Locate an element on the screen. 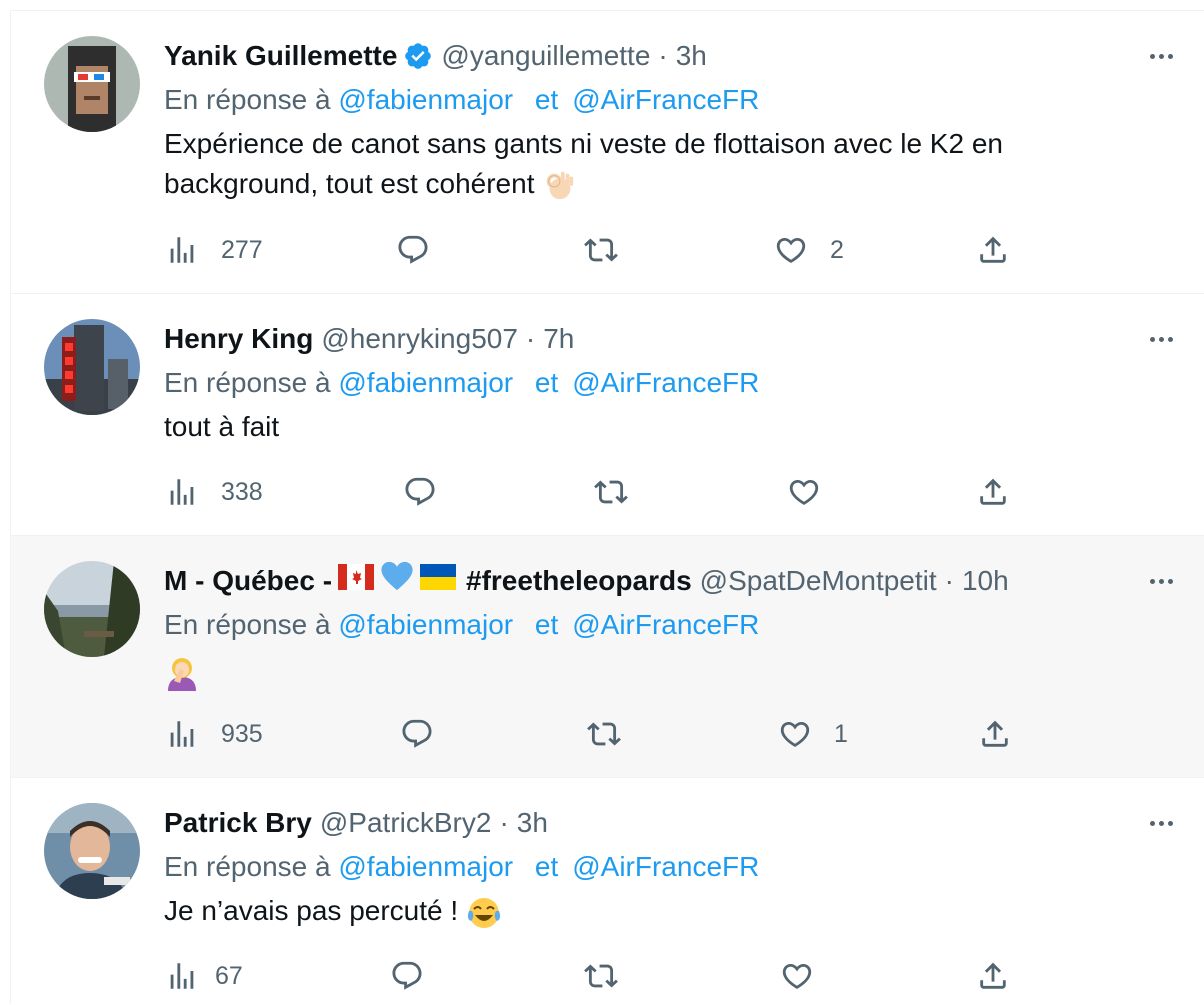 This screenshot has width=1204, height=1005. tweet-text: tout à fait is located at coordinates (222, 426).